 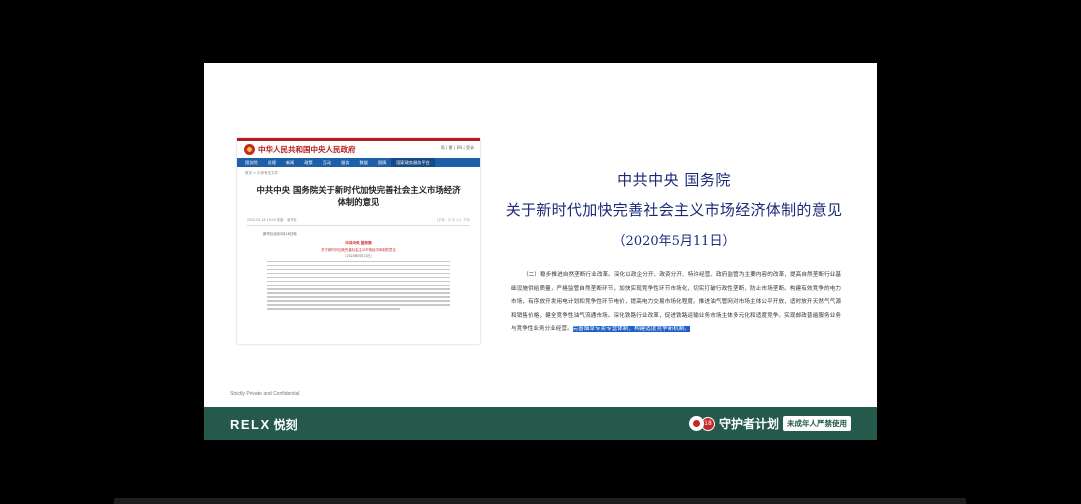 What do you see at coordinates (358, 149) in the screenshot?
I see `webpage-header: 中华人民共和国中央人民政府 简 | 繁 | EN | 登录` at bounding box center [358, 149].